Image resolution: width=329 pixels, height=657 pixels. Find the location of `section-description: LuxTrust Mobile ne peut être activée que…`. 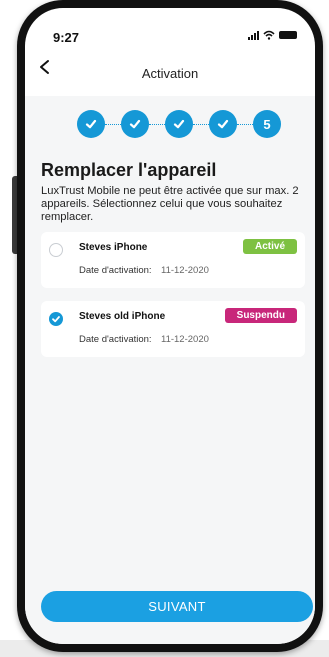

section-description: LuxTrust Mobile ne peut être activée que… is located at coordinates (170, 204).